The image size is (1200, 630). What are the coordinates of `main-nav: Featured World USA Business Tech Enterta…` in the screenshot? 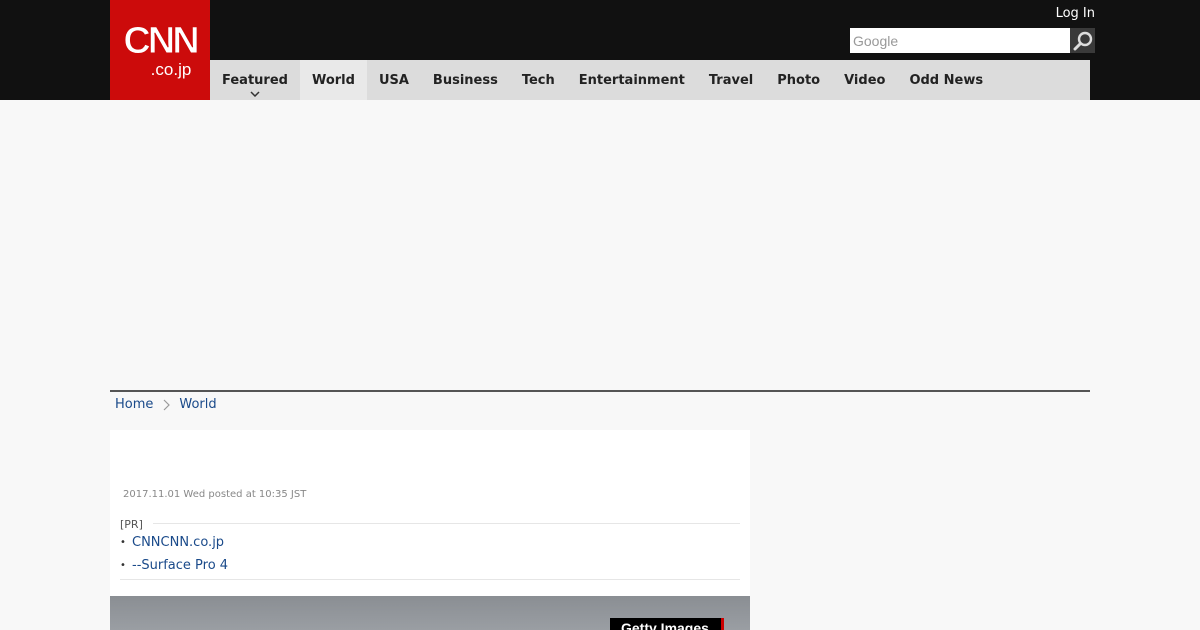 It's located at (650, 80).